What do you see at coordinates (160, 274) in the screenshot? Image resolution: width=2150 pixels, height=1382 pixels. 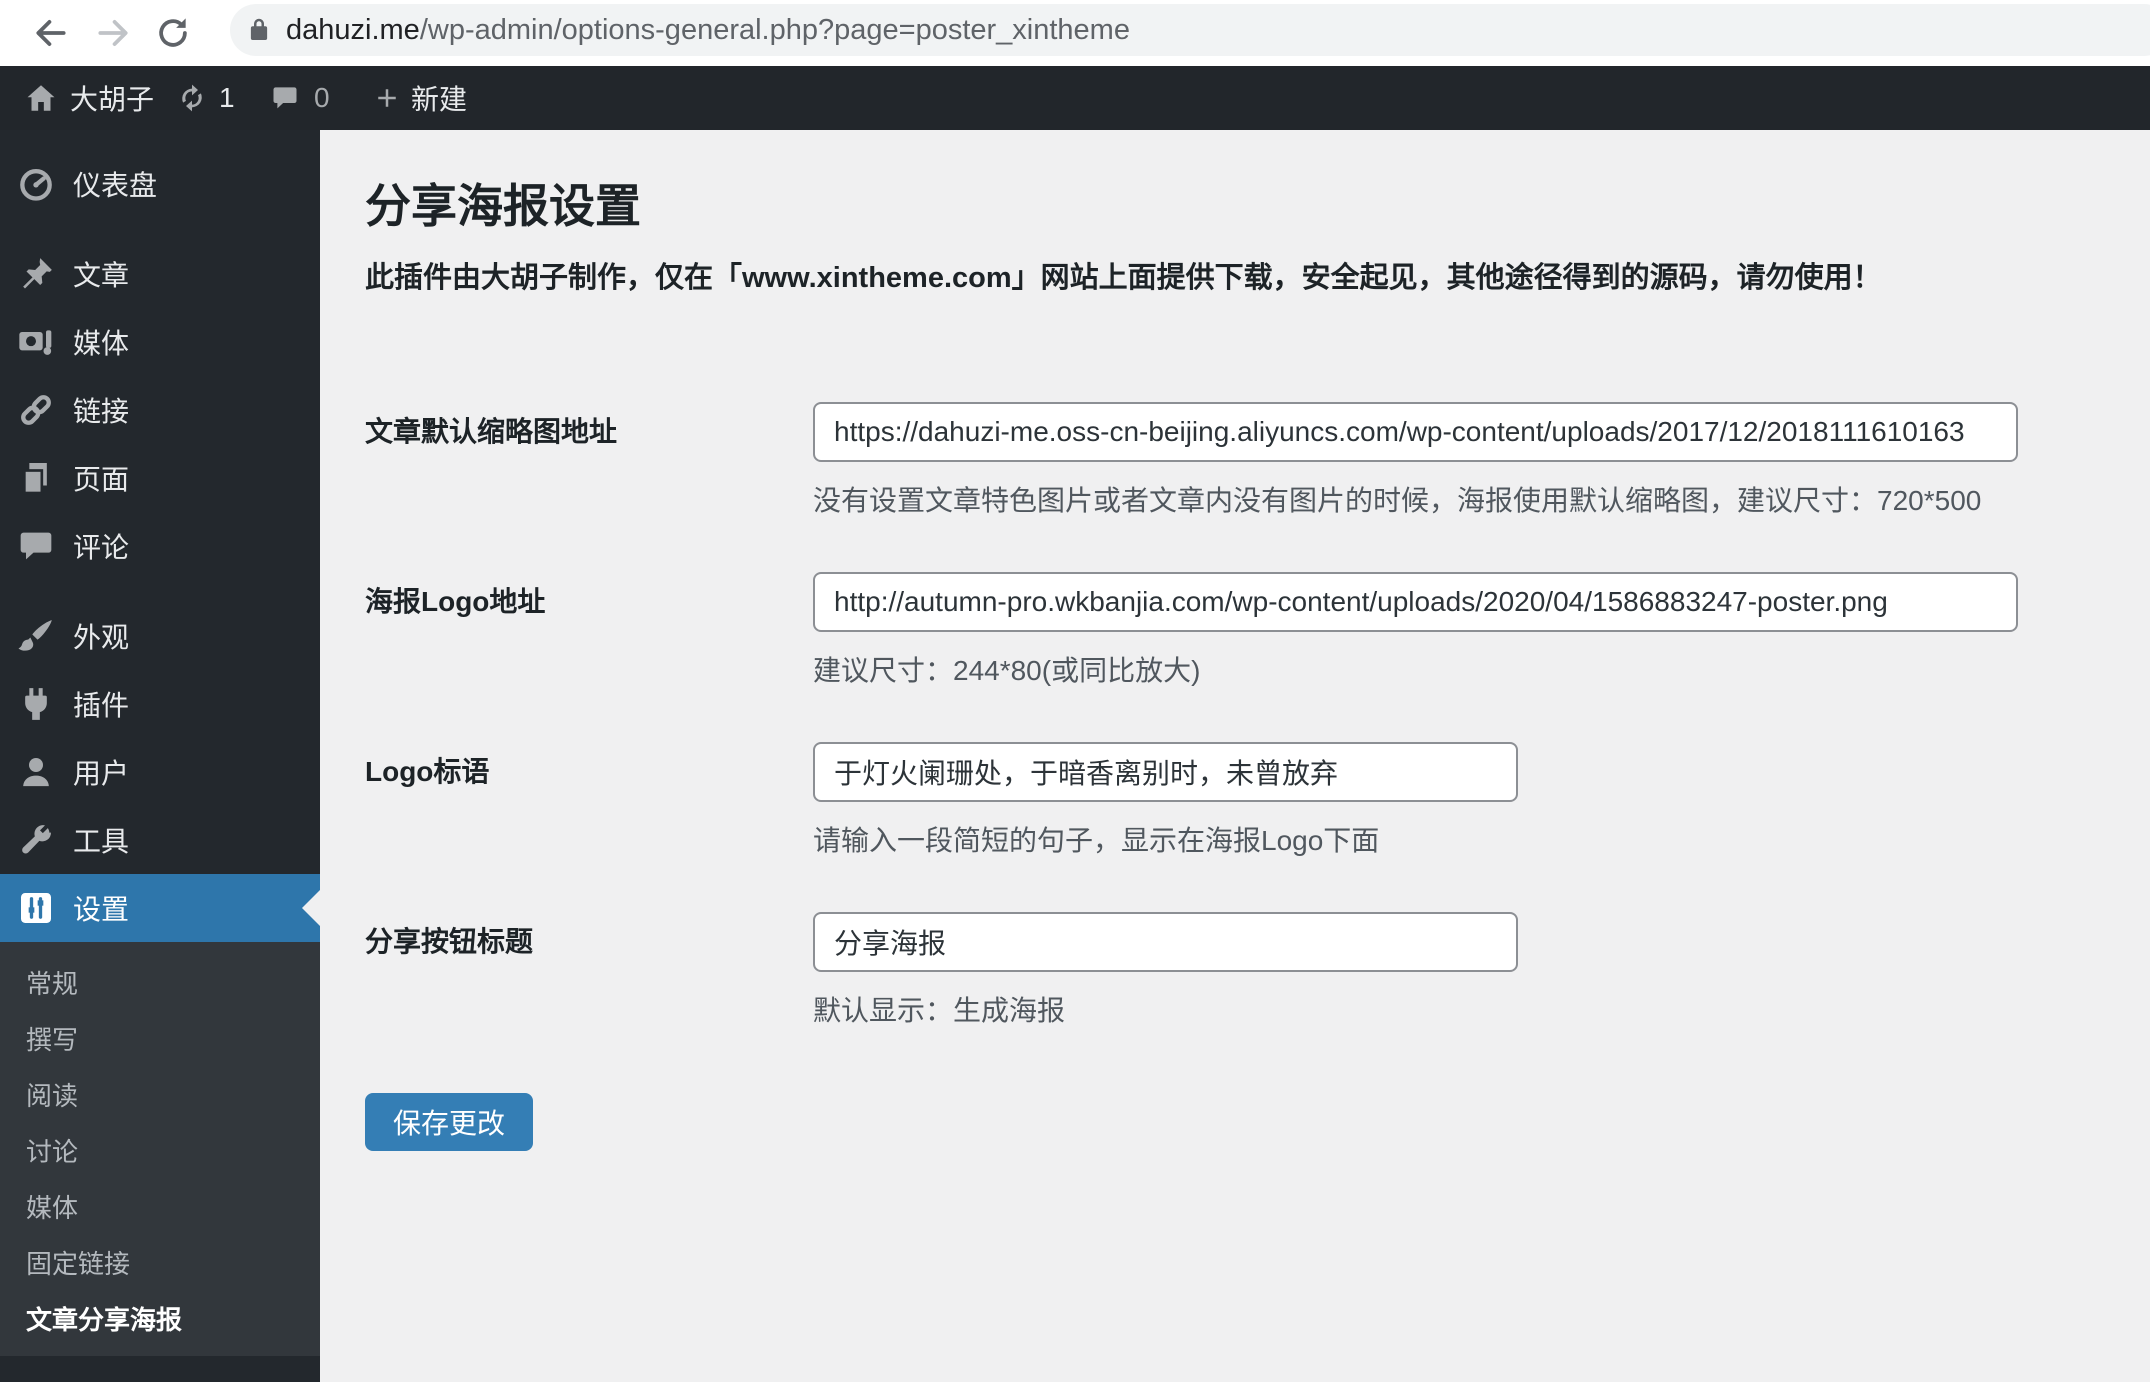 I see `sidebar-item-posts: 文章` at bounding box center [160, 274].